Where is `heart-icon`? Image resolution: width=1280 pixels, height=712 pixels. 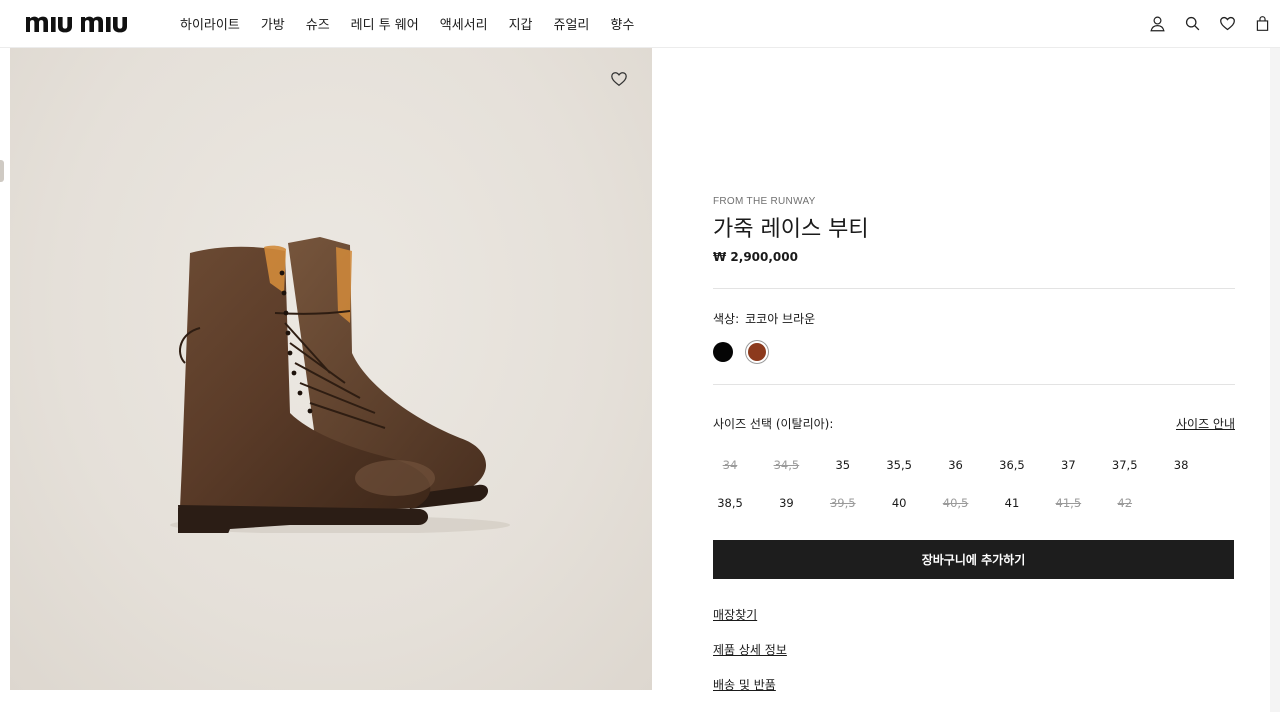
heart-icon is located at coordinates (619, 79).